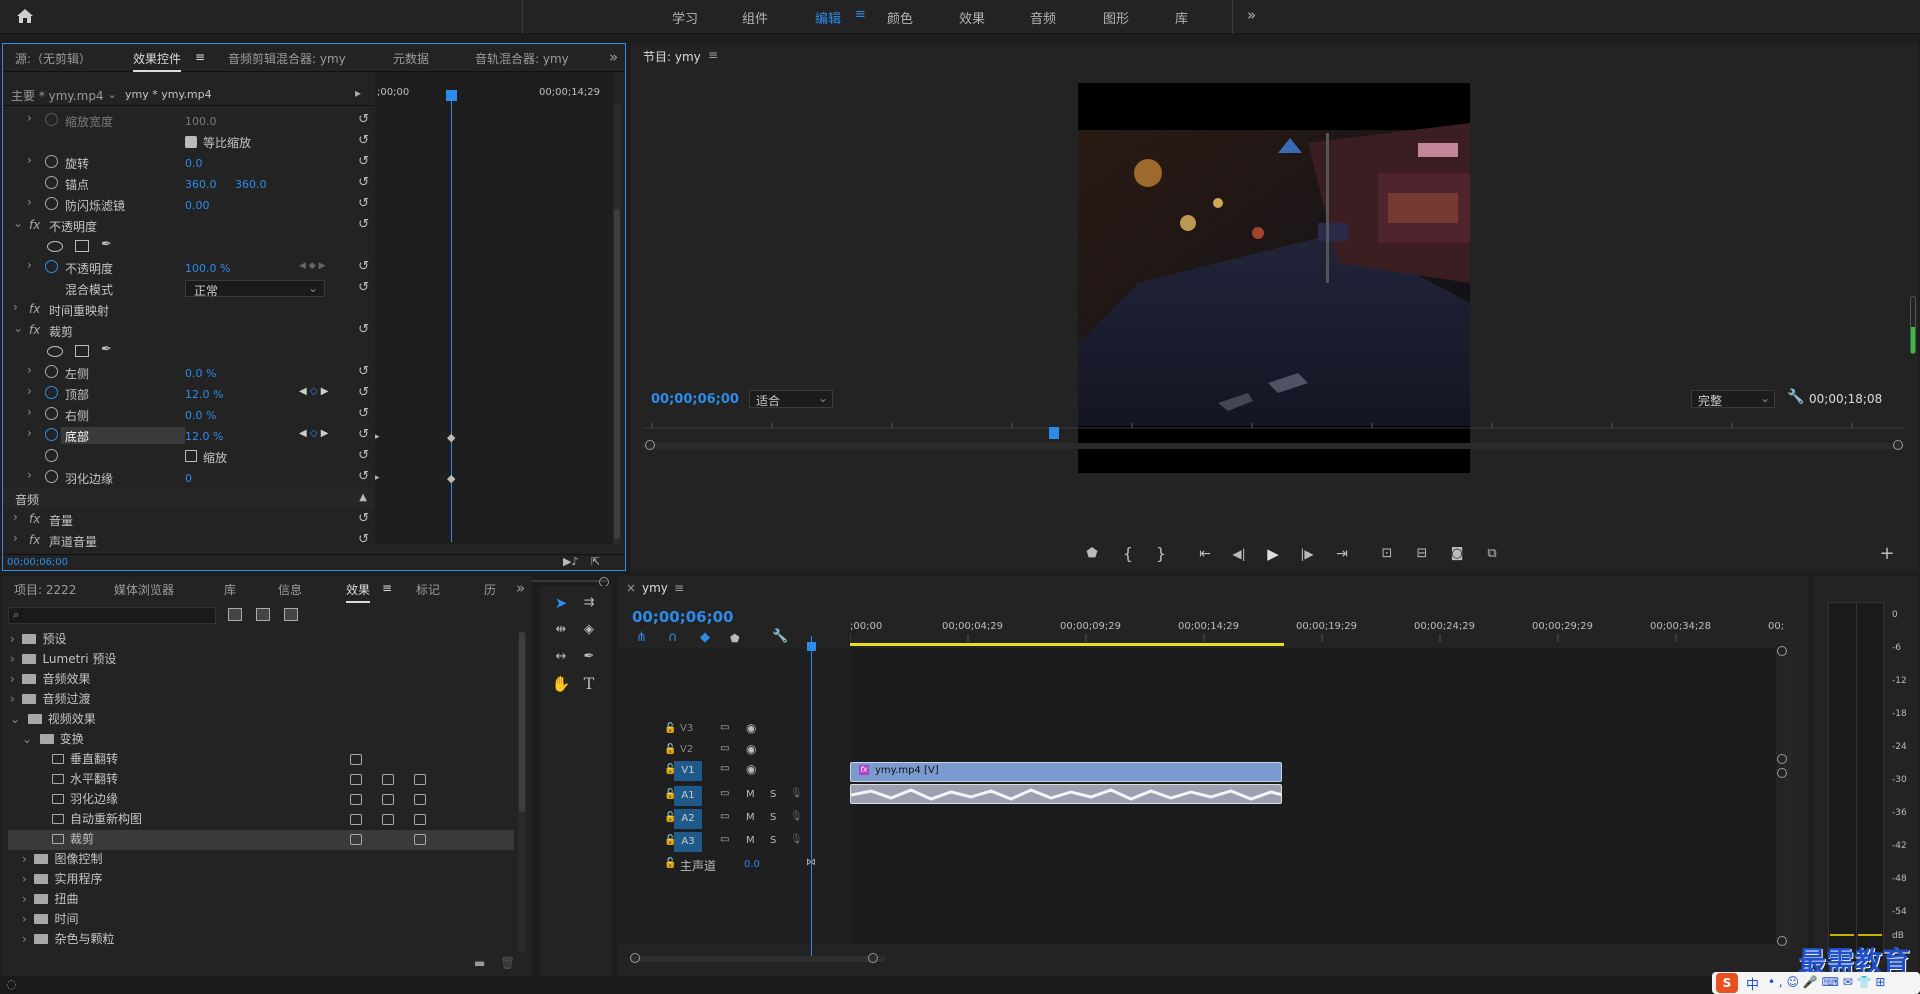  Describe the element at coordinates (308, 820) in the screenshot. I see `tree-item: 自动重新构图` at that location.